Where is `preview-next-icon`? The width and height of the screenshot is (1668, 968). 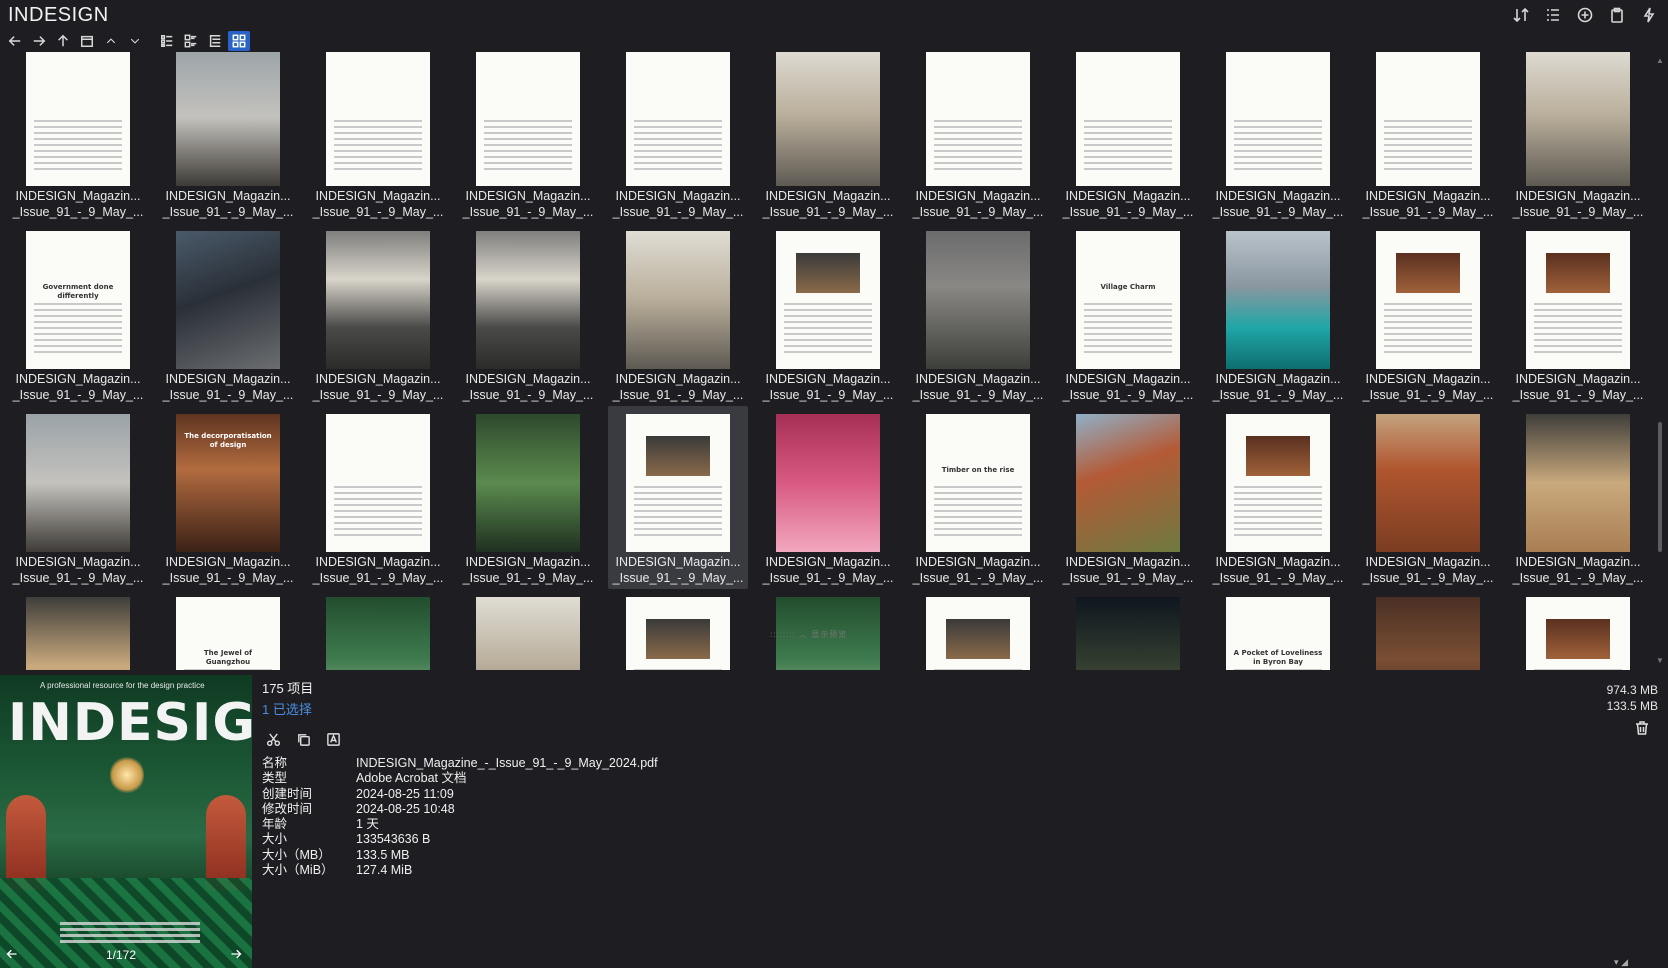 preview-next-icon is located at coordinates (236, 954).